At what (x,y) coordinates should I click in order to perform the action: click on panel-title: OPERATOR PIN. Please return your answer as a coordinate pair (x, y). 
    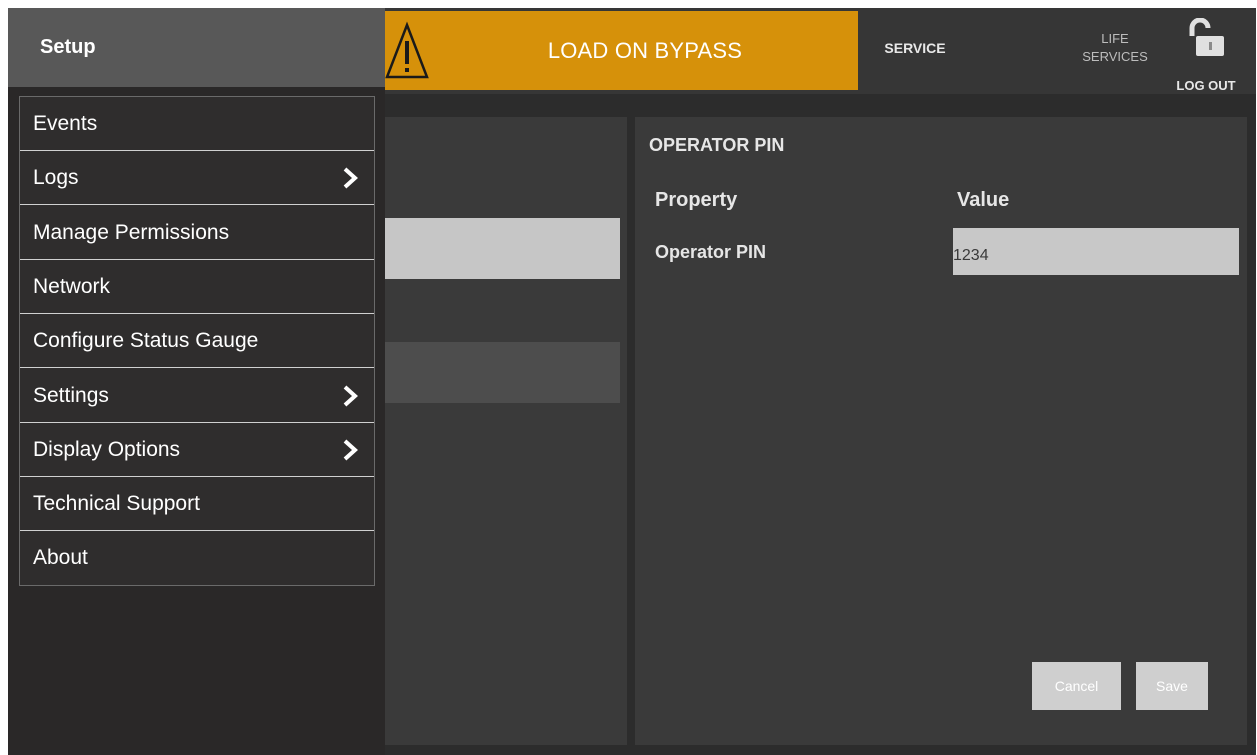
    Looking at the image, I should click on (717, 145).